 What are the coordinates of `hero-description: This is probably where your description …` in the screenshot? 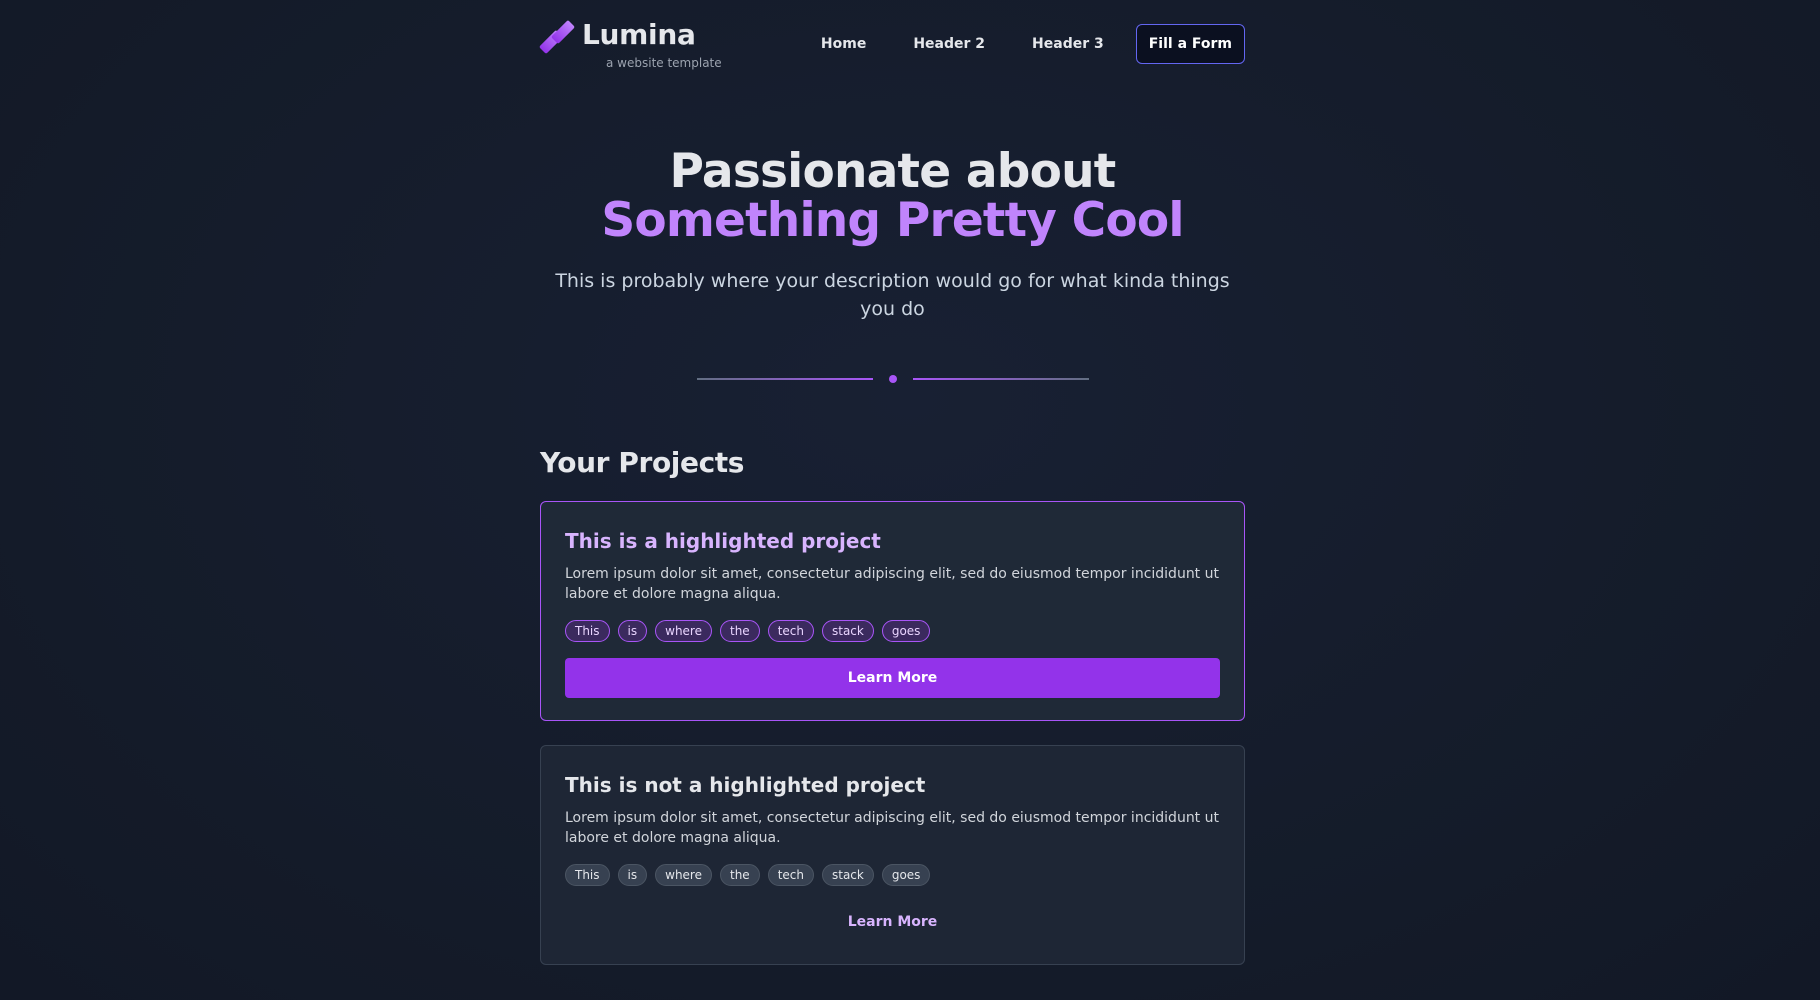 It's located at (892, 295).